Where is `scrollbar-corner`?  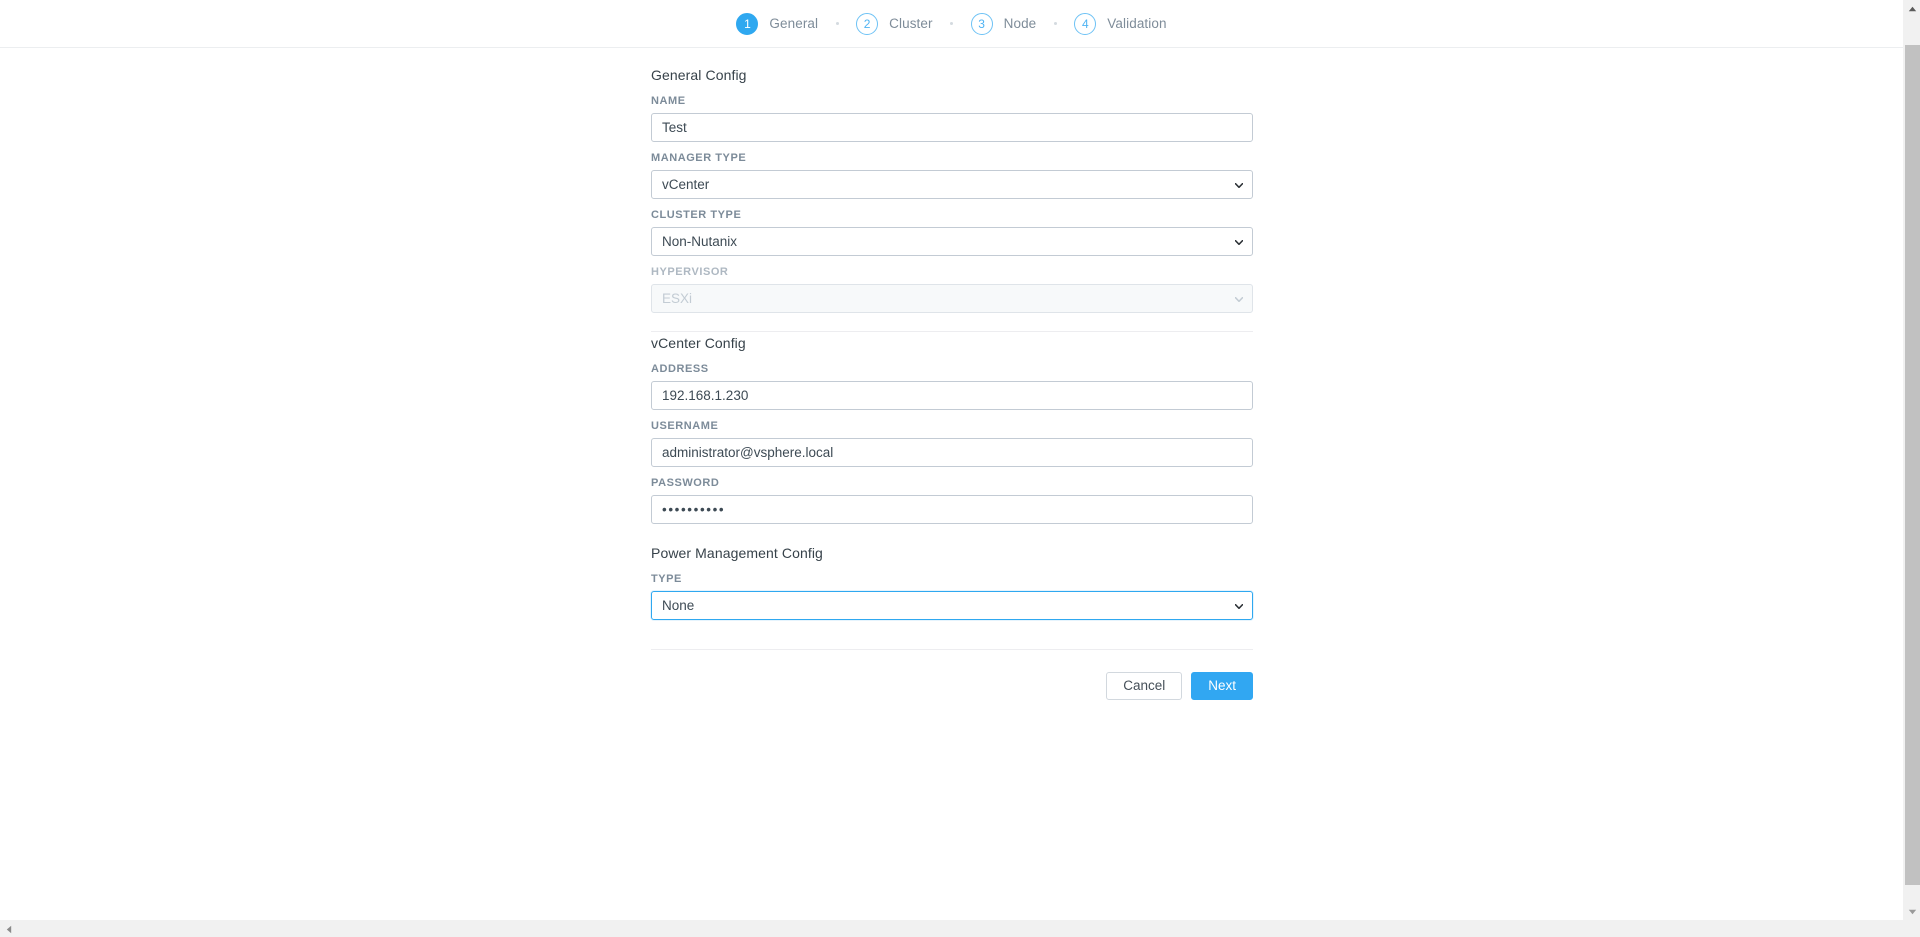
scrollbar-corner is located at coordinates (1911, 928).